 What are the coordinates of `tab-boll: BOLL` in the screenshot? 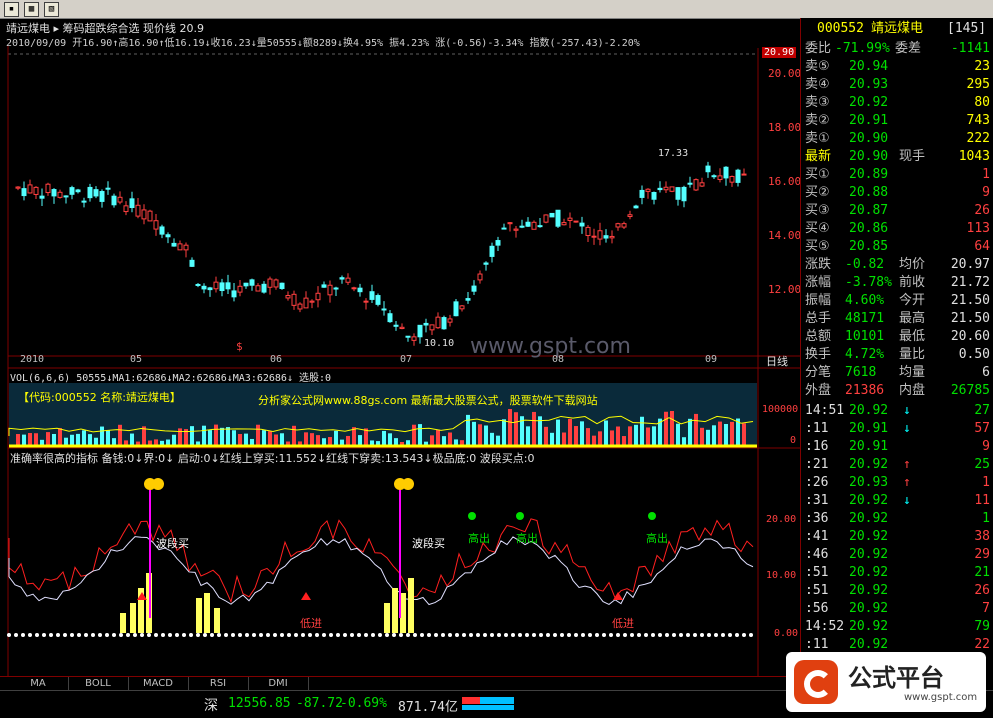 It's located at (98, 684).